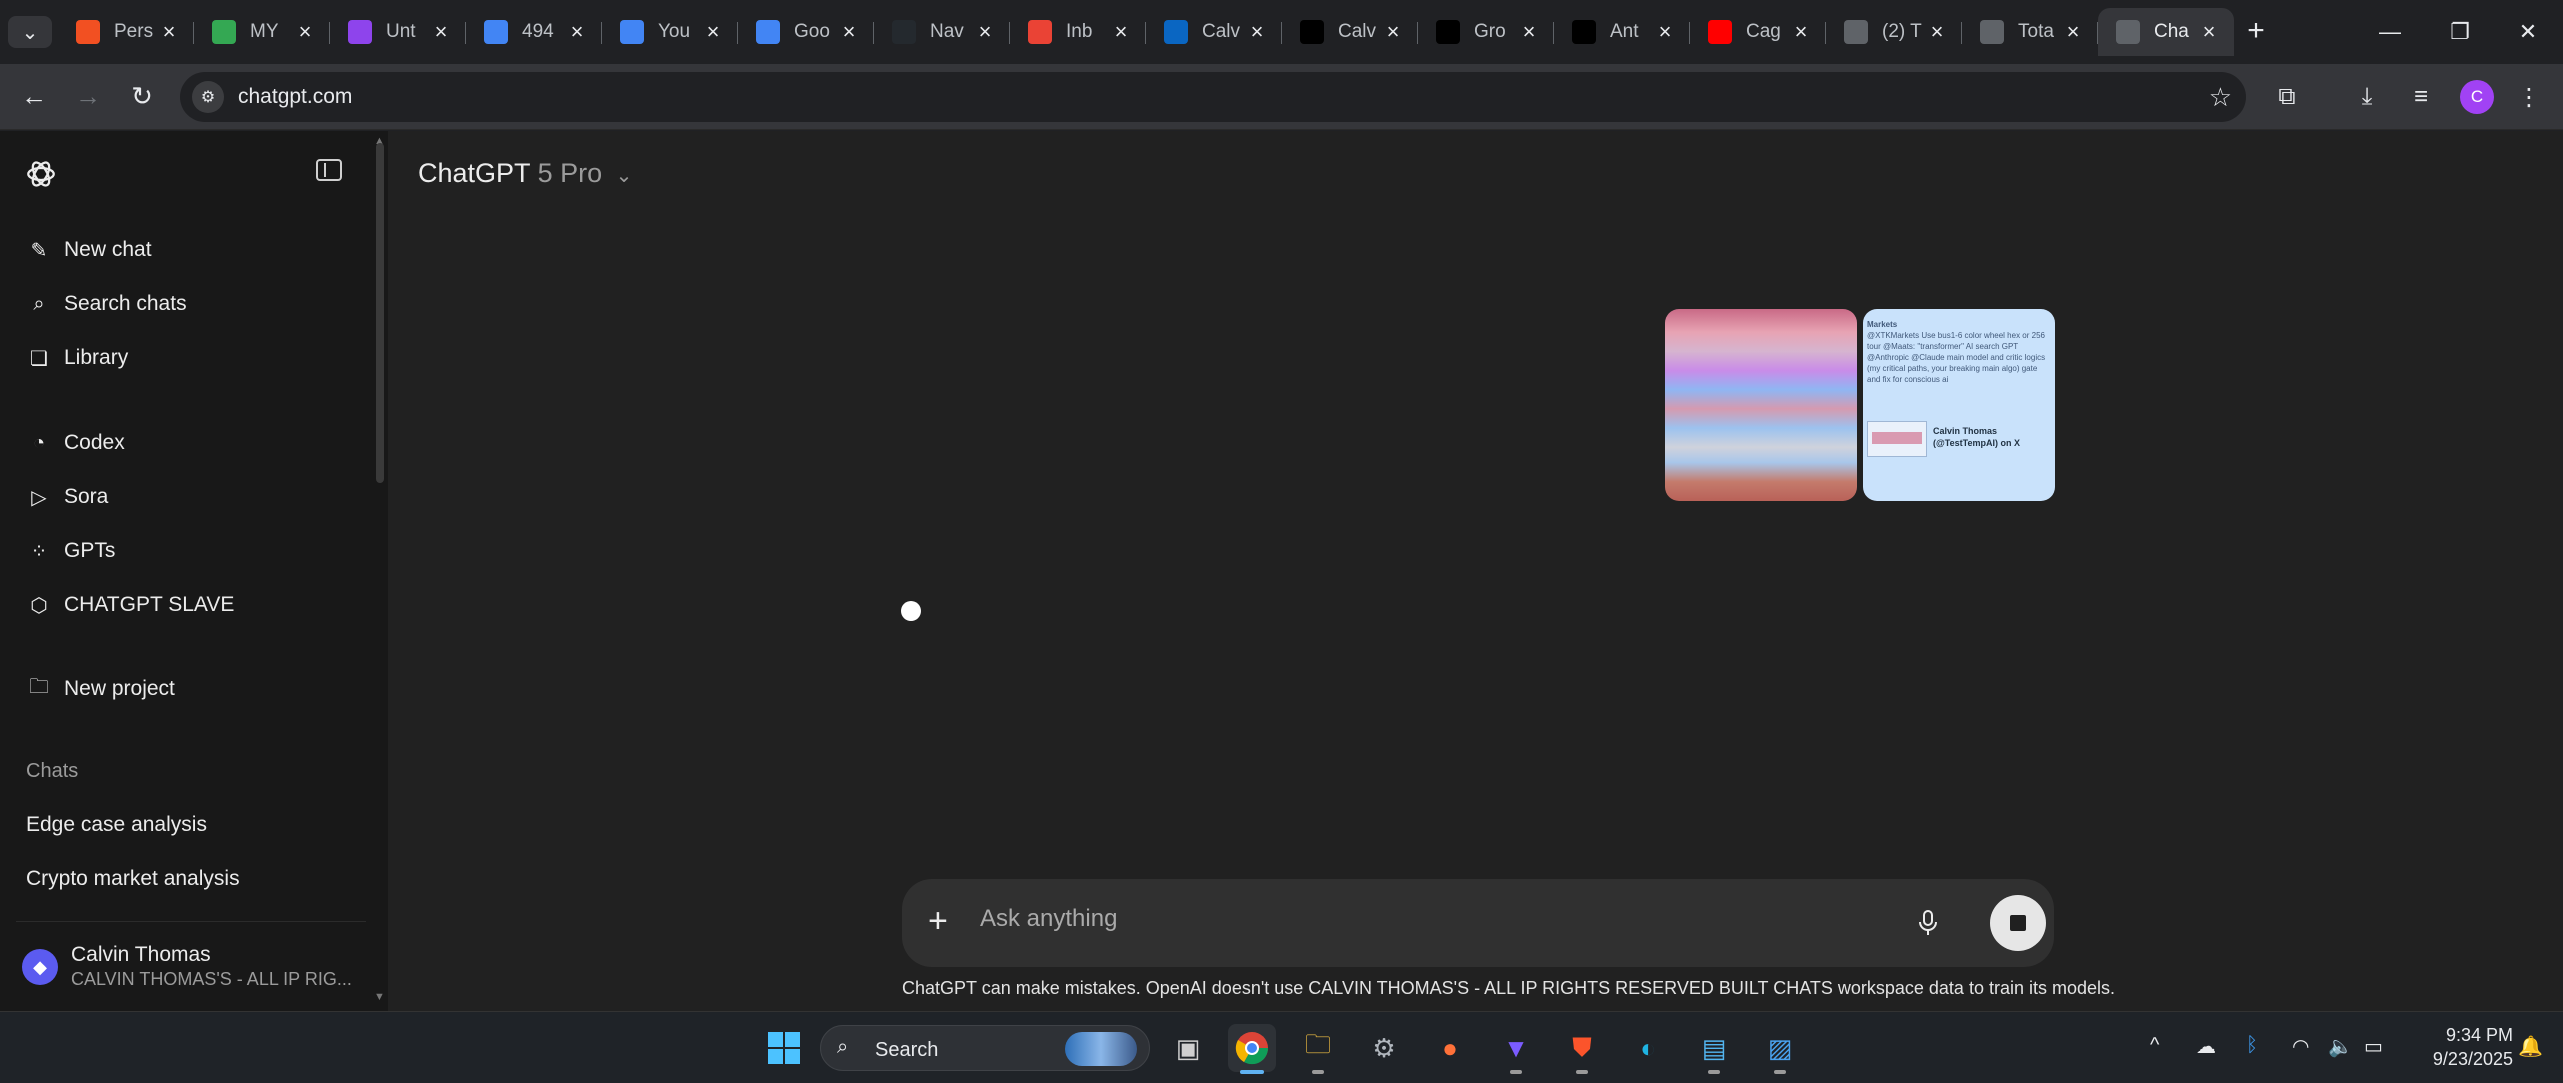 The width and height of the screenshot is (2563, 1083). I want to click on edge-icon: ◐, so click(1648, 1048).